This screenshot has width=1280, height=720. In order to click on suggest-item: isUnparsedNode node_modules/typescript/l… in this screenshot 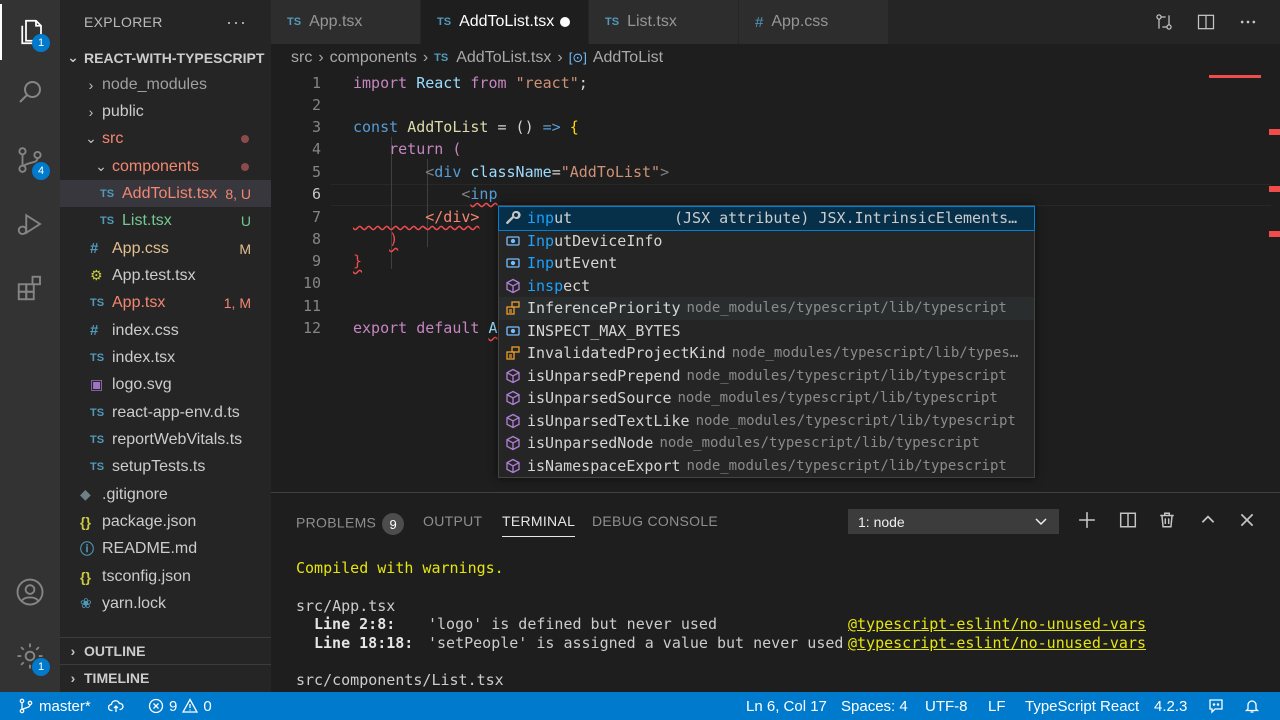, I will do `click(766, 443)`.